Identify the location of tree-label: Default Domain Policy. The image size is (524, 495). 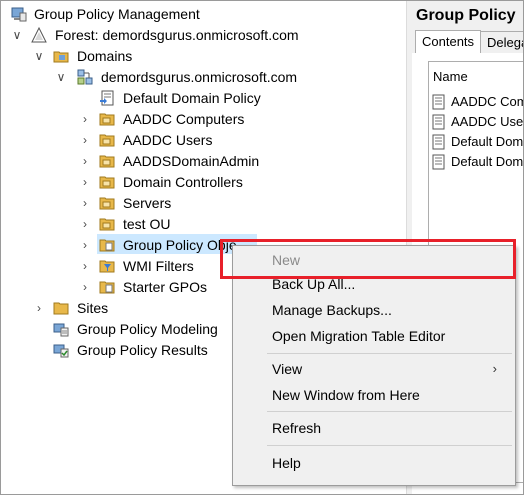
(192, 98).